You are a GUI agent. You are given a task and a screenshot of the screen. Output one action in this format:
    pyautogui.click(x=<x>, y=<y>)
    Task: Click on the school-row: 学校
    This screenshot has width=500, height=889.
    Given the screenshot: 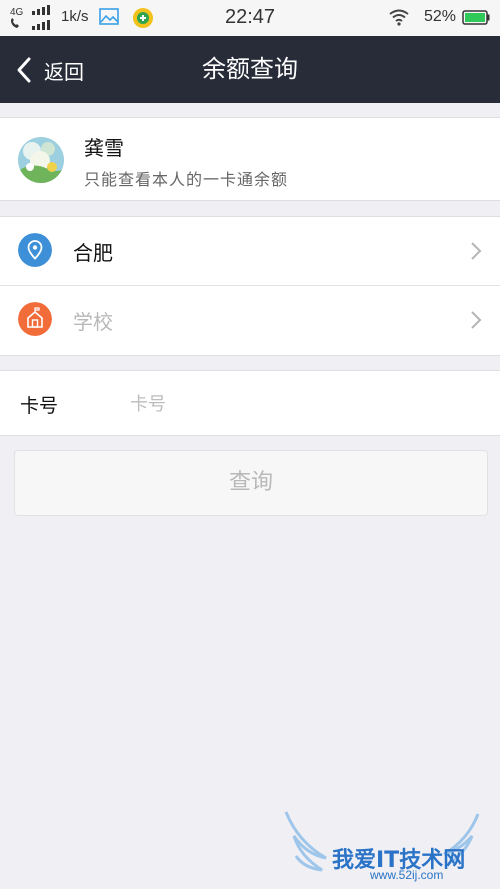 What is the action you would take?
    pyautogui.click(x=250, y=320)
    